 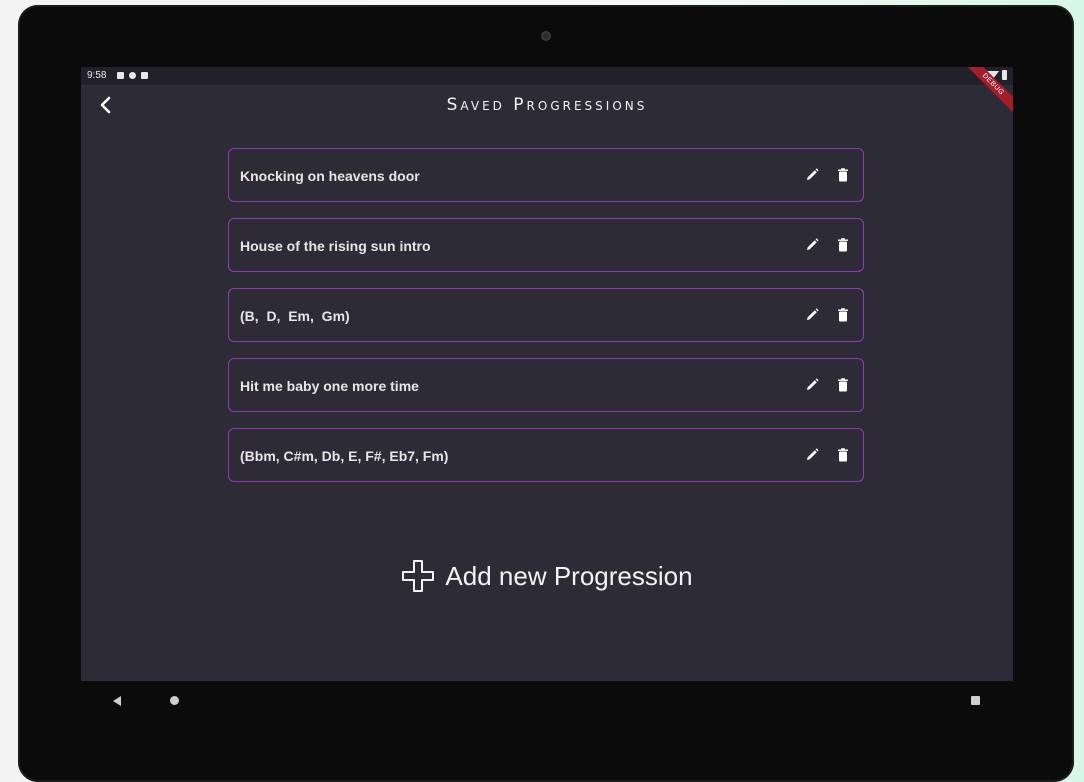 What do you see at coordinates (547, 704) in the screenshot?
I see `system-nav-bar` at bounding box center [547, 704].